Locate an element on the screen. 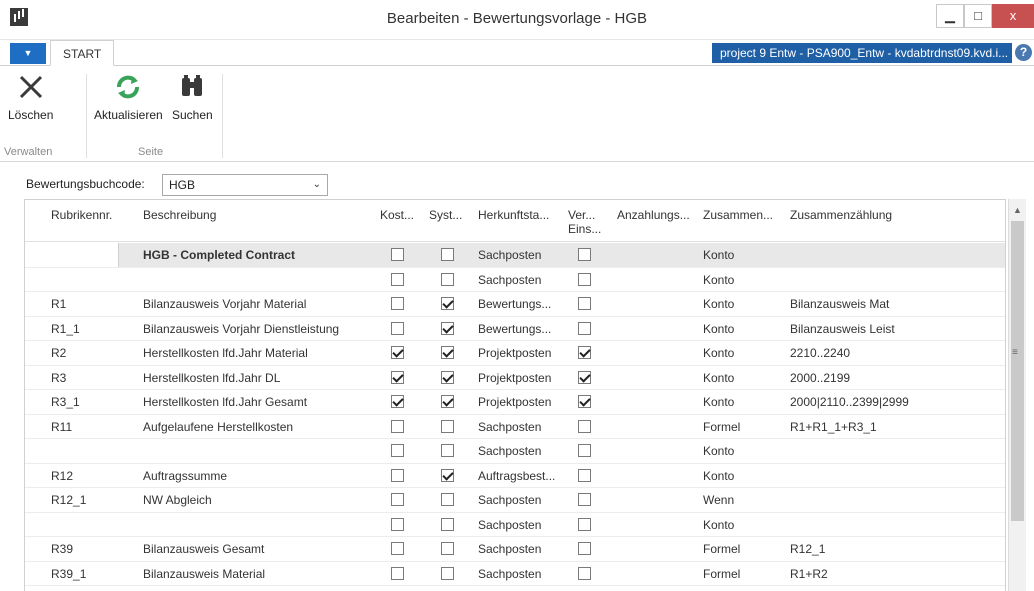 The height and width of the screenshot is (591, 1034). cell-beschreibung: Bilanzausweis Vorjahr Dienstleistung is located at coordinates (241, 329).